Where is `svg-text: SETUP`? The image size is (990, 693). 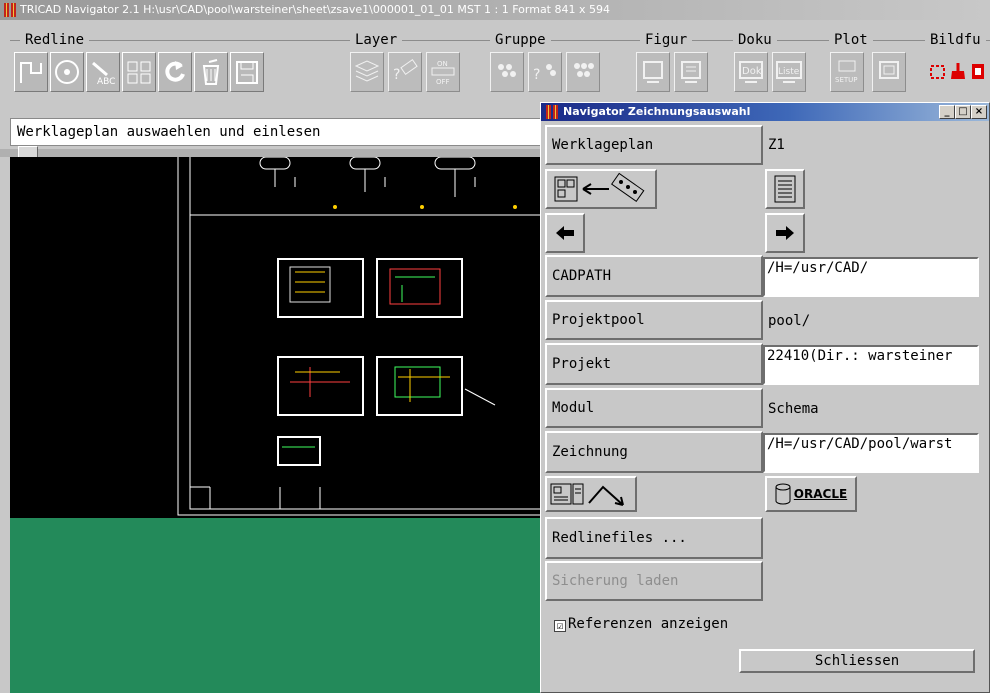 svg-text: SETUP is located at coordinates (846, 80).